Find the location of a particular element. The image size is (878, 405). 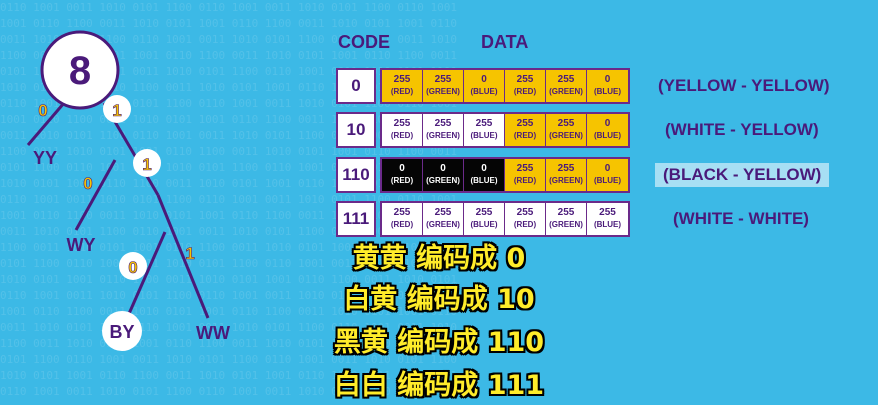

subtitle-line-3: 黑黄 编码成 110 is located at coordinates (439, 342).